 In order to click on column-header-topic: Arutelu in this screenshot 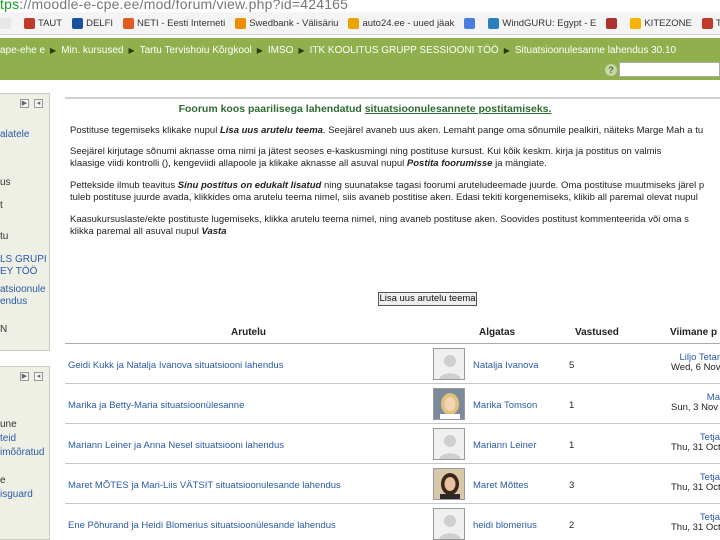, I will do `click(248, 332)`.